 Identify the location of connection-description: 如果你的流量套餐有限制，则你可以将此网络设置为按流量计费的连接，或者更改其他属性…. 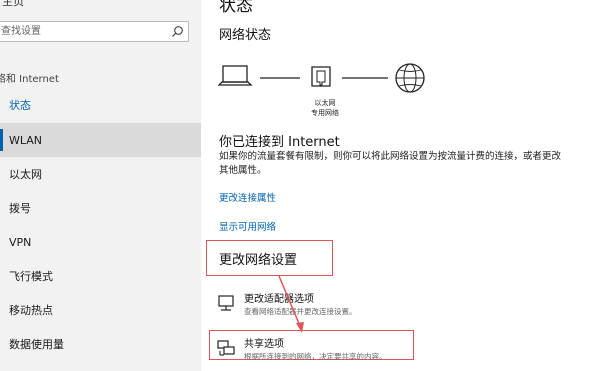
(390, 163).